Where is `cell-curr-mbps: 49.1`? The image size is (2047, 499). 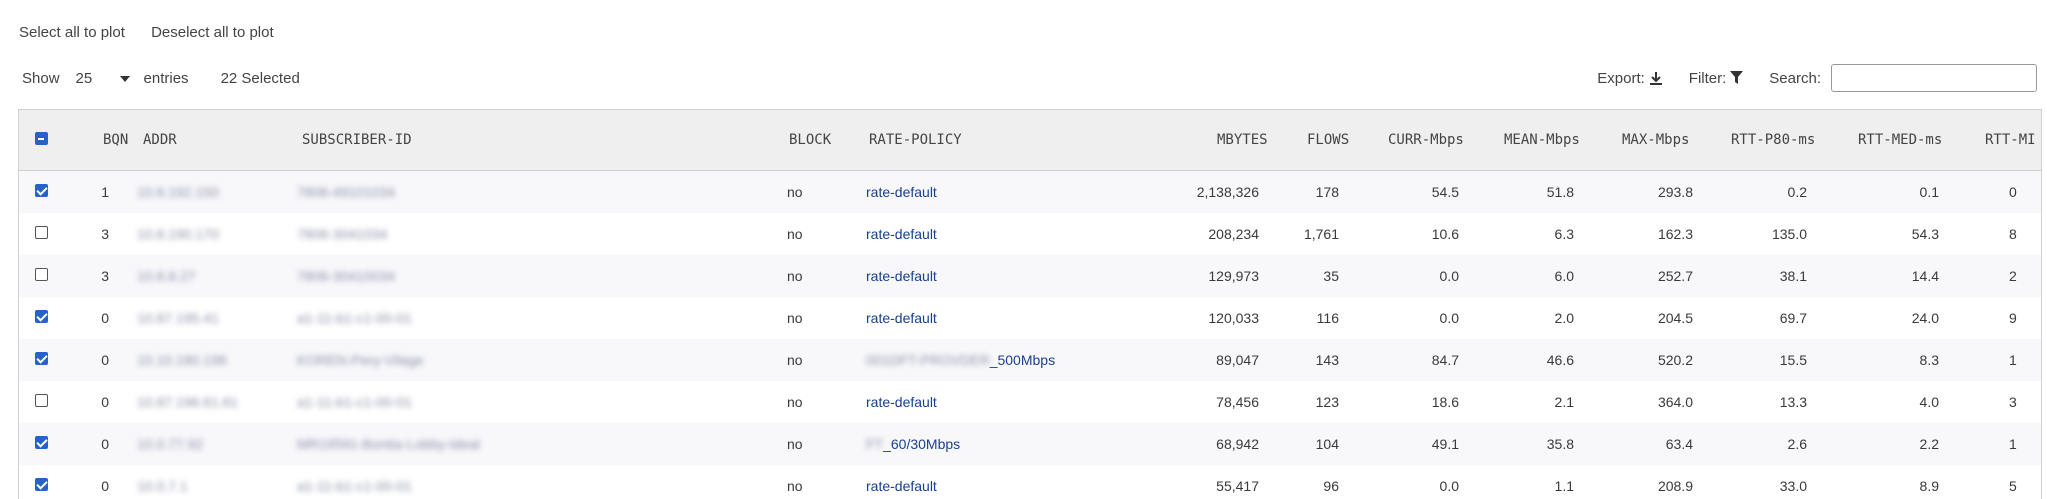 cell-curr-mbps: 49.1 is located at coordinates (1445, 444).